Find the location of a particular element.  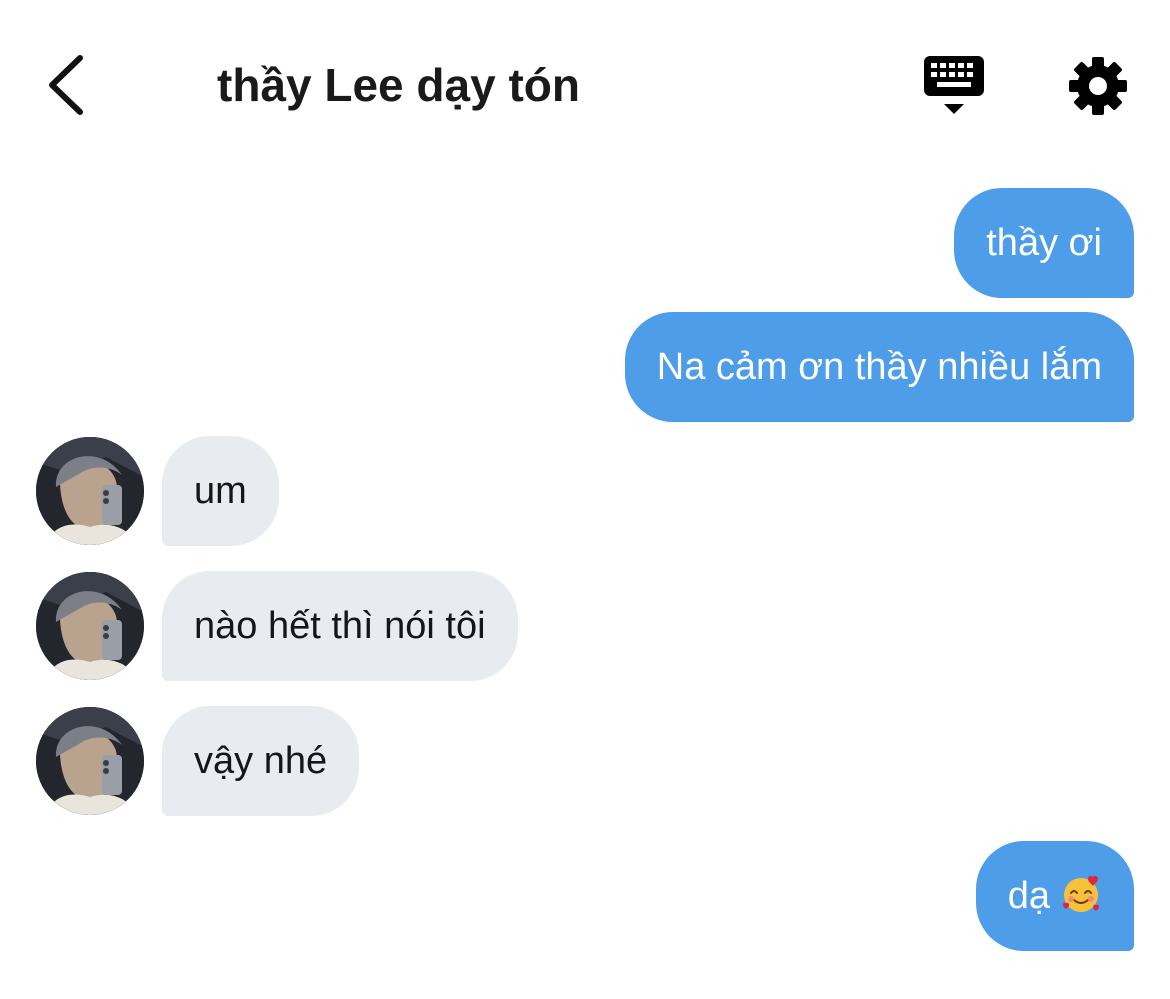

conversation-title: thầy Lee dạy tón is located at coordinates (398, 85).